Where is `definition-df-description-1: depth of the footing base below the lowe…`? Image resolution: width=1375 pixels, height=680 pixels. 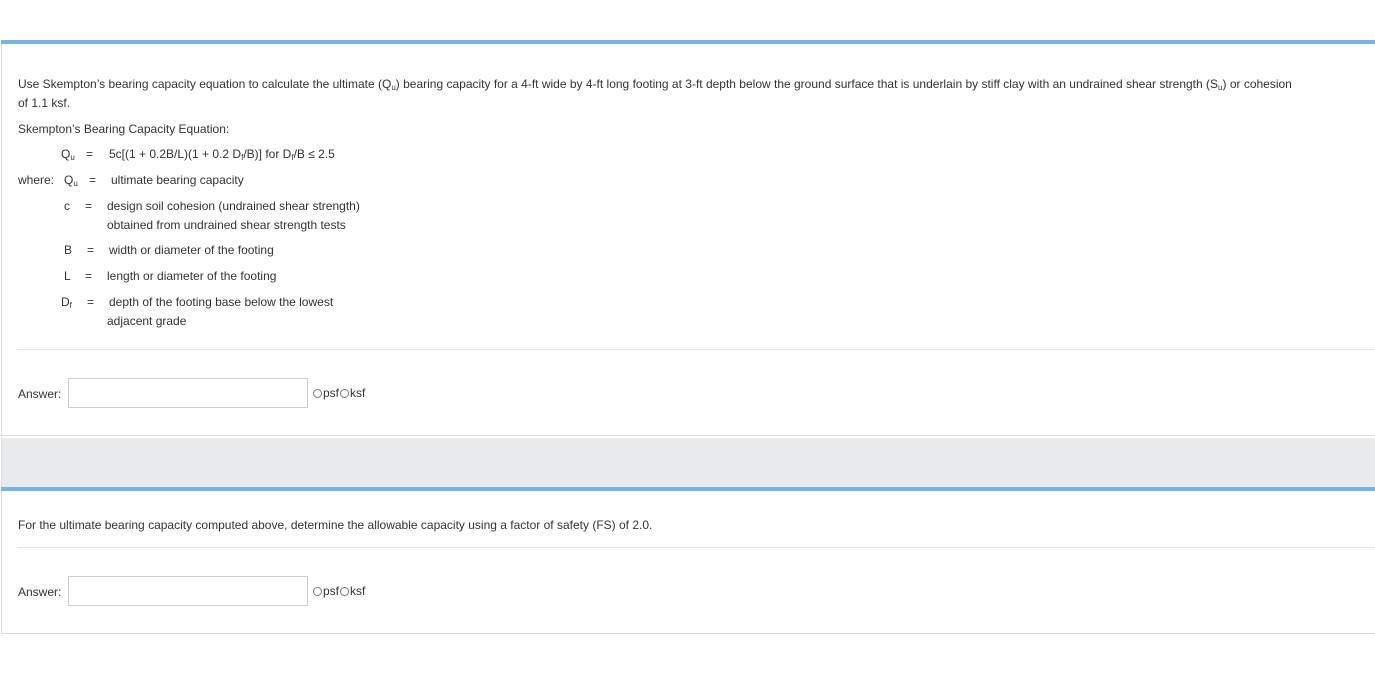
definition-df-description-1: depth of the footing base below the lowe… is located at coordinates (221, 302).